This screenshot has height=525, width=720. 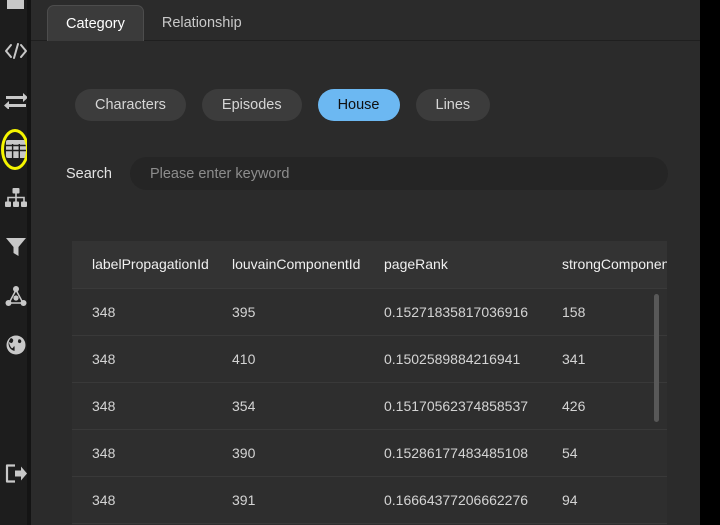 What do you see at coordinates (375, 20) in the screenshot?
I see `tab-strip: Category Relationship` at bounding box center [375, 20].